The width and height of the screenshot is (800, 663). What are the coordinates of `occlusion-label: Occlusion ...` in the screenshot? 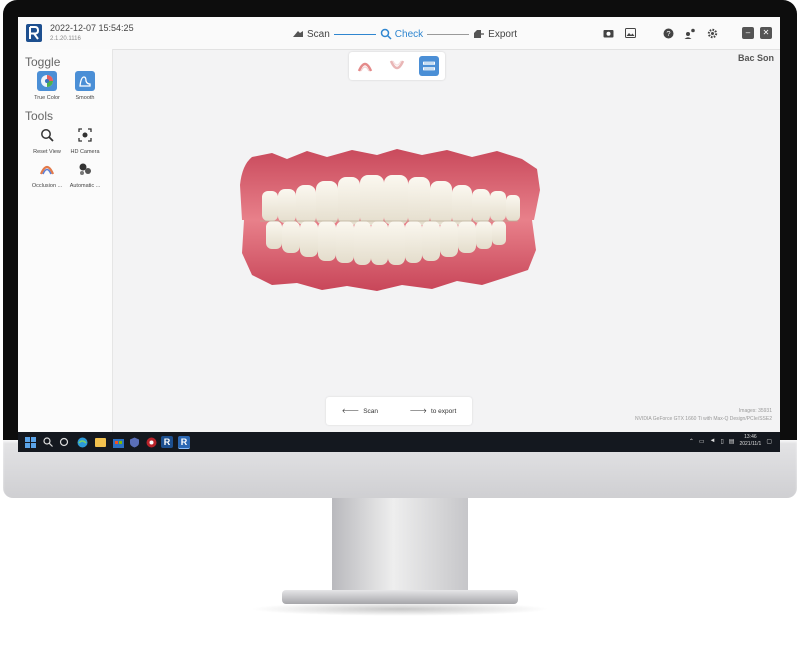 It's located at (47, 186).